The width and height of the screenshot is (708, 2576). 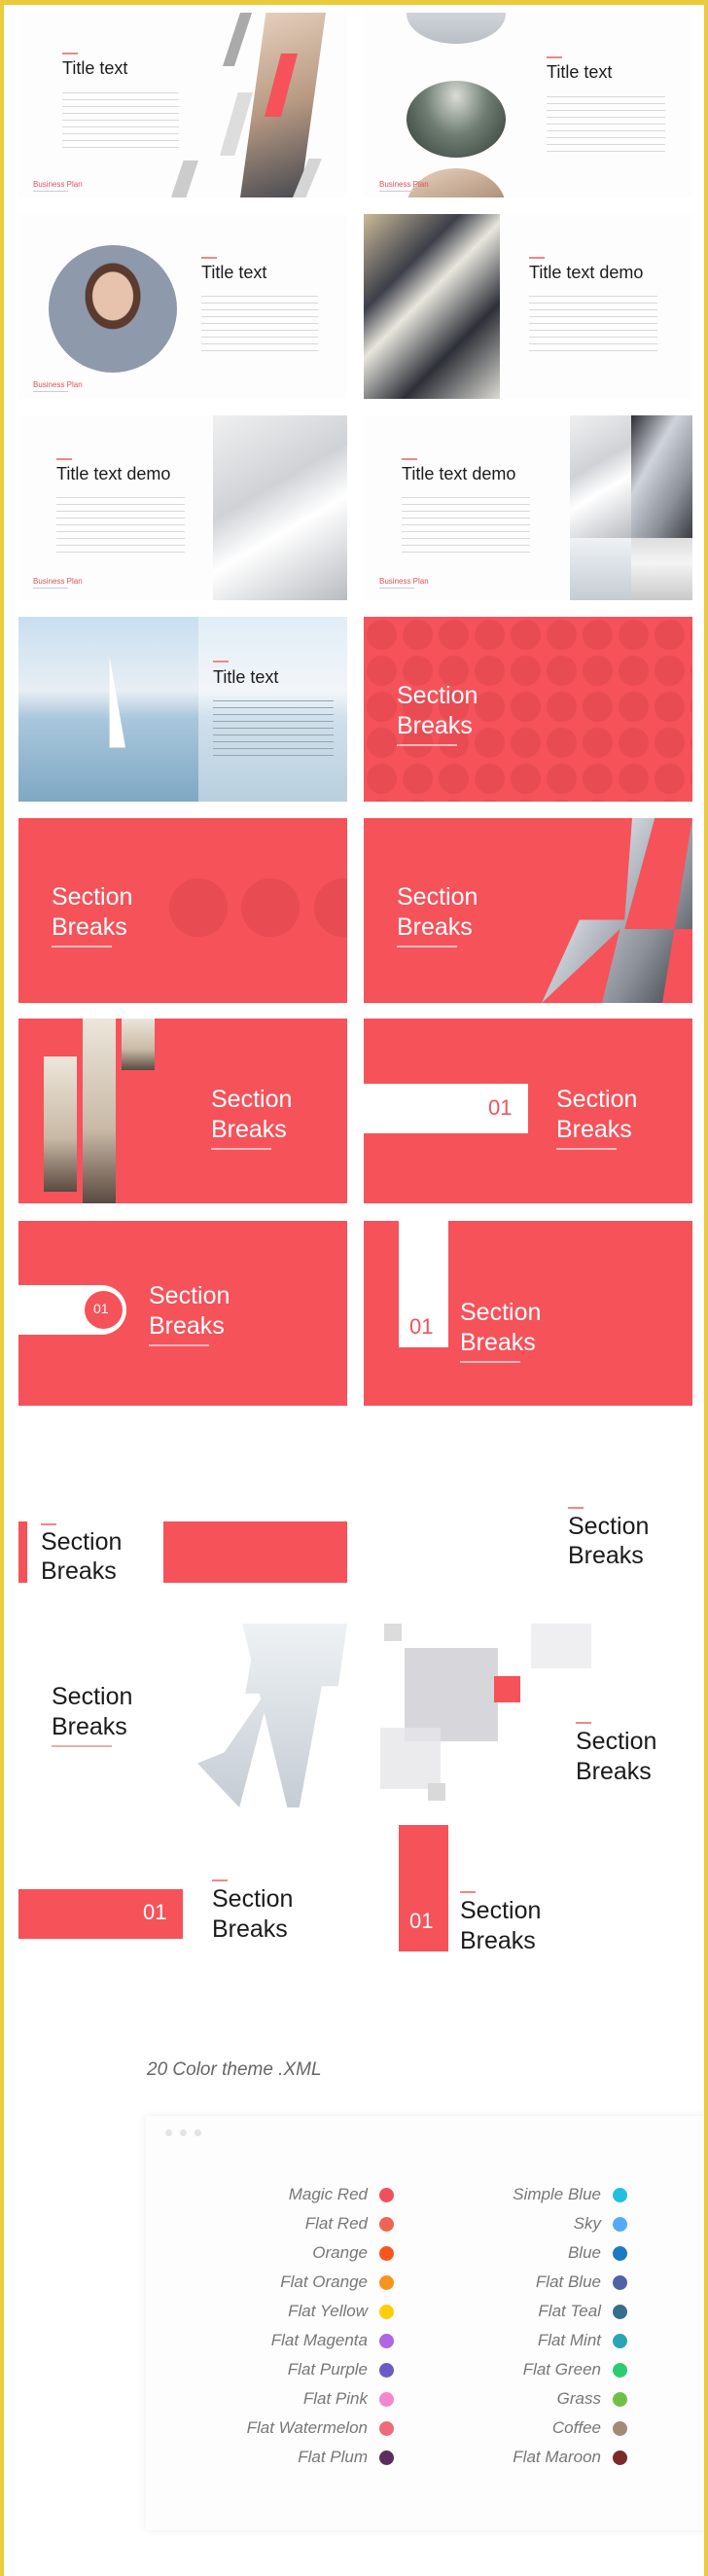 What do you see at coordinates (500, 2369) in the screenshot?
I see `color-swatch-row: Flat Green` at bounding box center [500, 2369].